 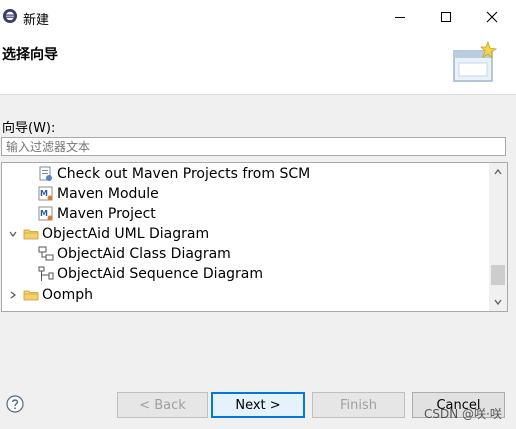 What do you see at coordinates (253, 146) in the screenshot?
I see `filter-input` at bounding box center [253, 146].